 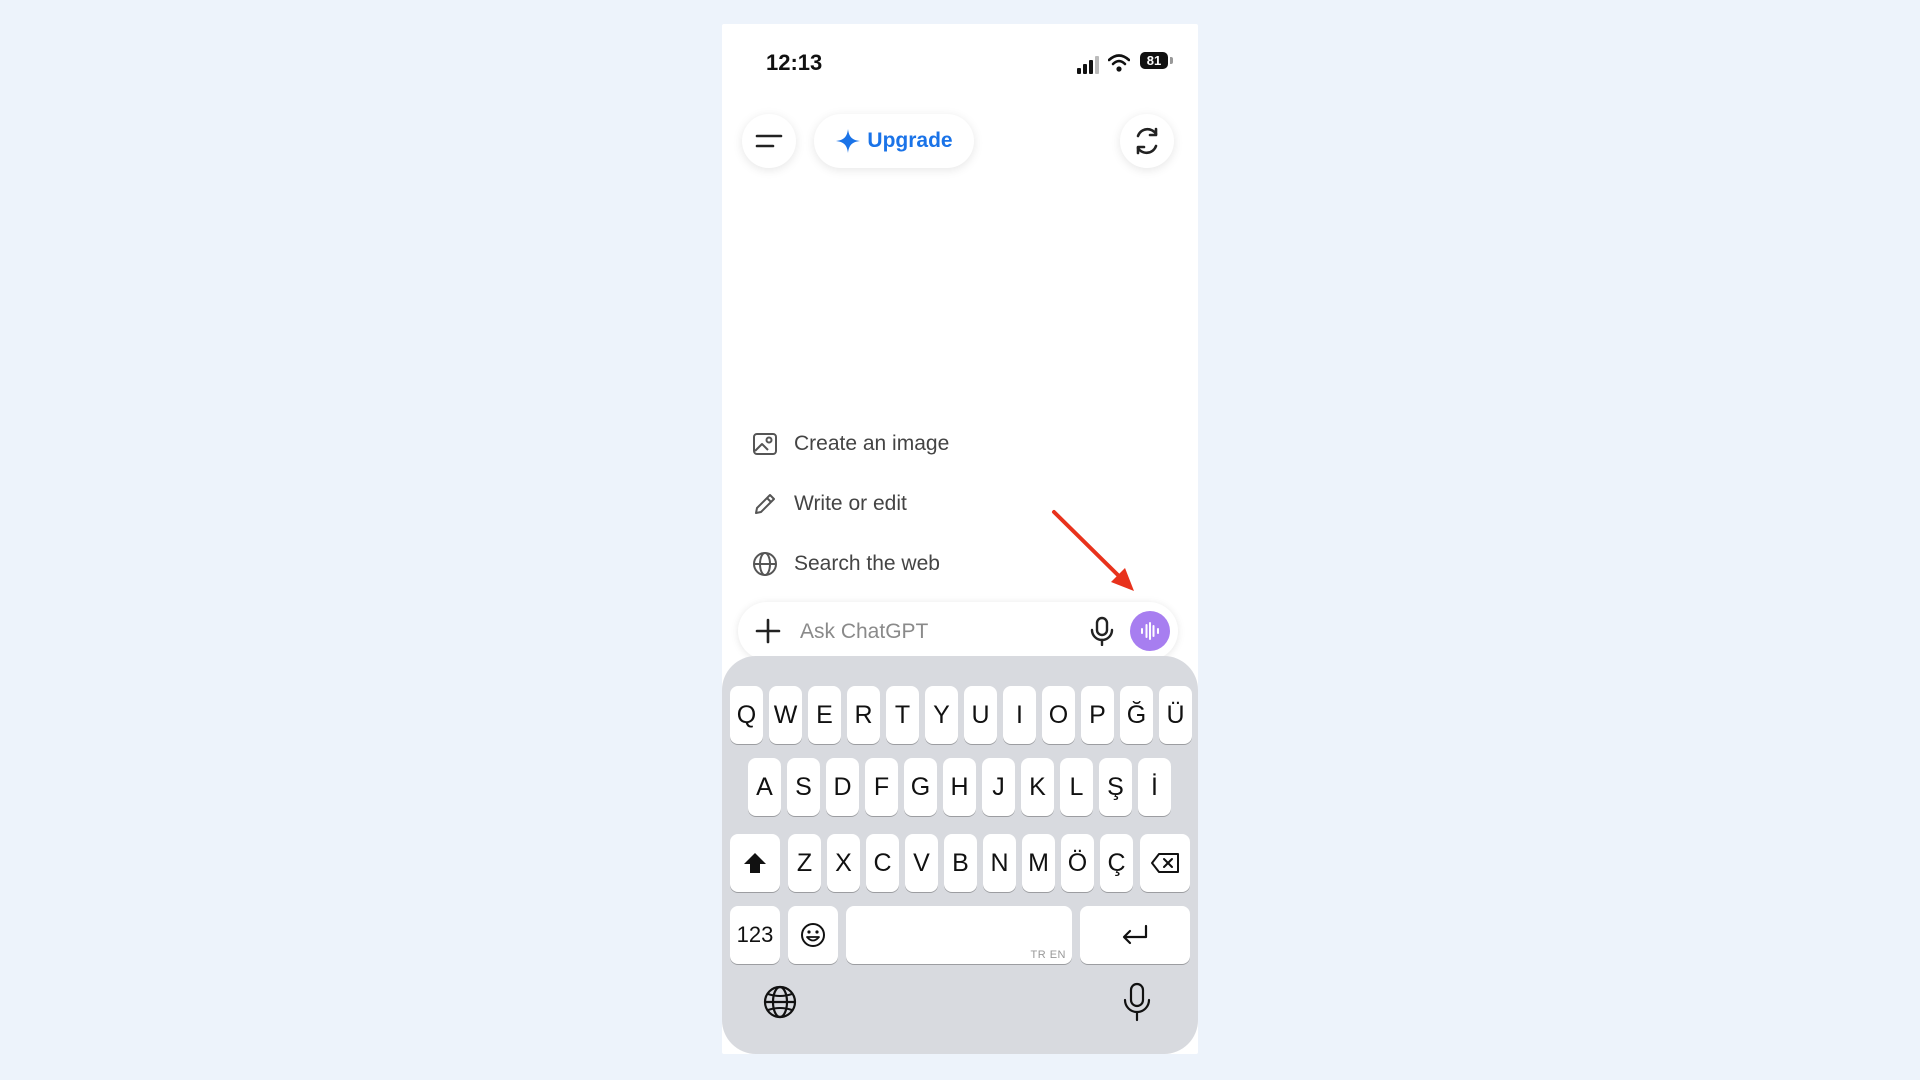 I want to click on suggestion-label: Write or edit, so click(x=850, y=503).